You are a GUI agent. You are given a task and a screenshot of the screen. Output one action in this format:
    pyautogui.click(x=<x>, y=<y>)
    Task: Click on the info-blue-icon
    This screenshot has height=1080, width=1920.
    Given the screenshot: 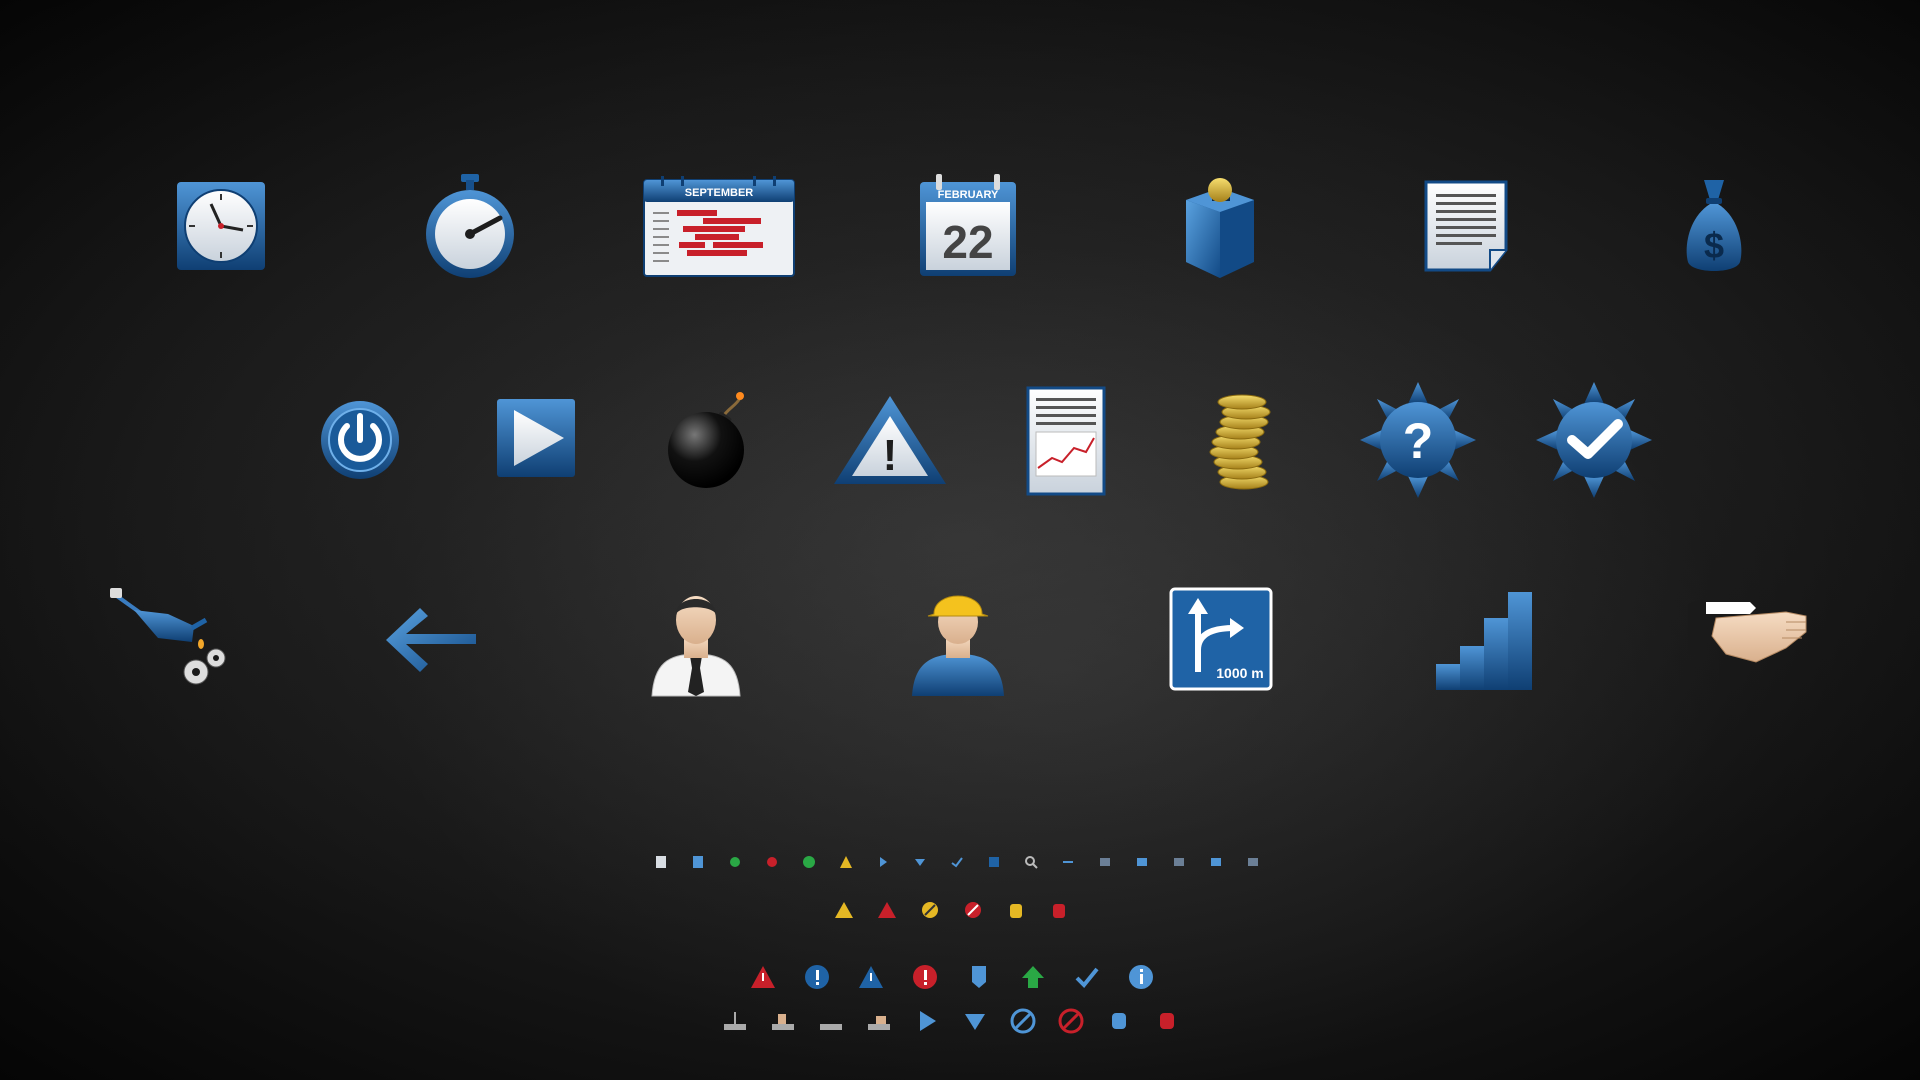 What is the action you would take?
    pyautogui.click(x=817, y=977)
    